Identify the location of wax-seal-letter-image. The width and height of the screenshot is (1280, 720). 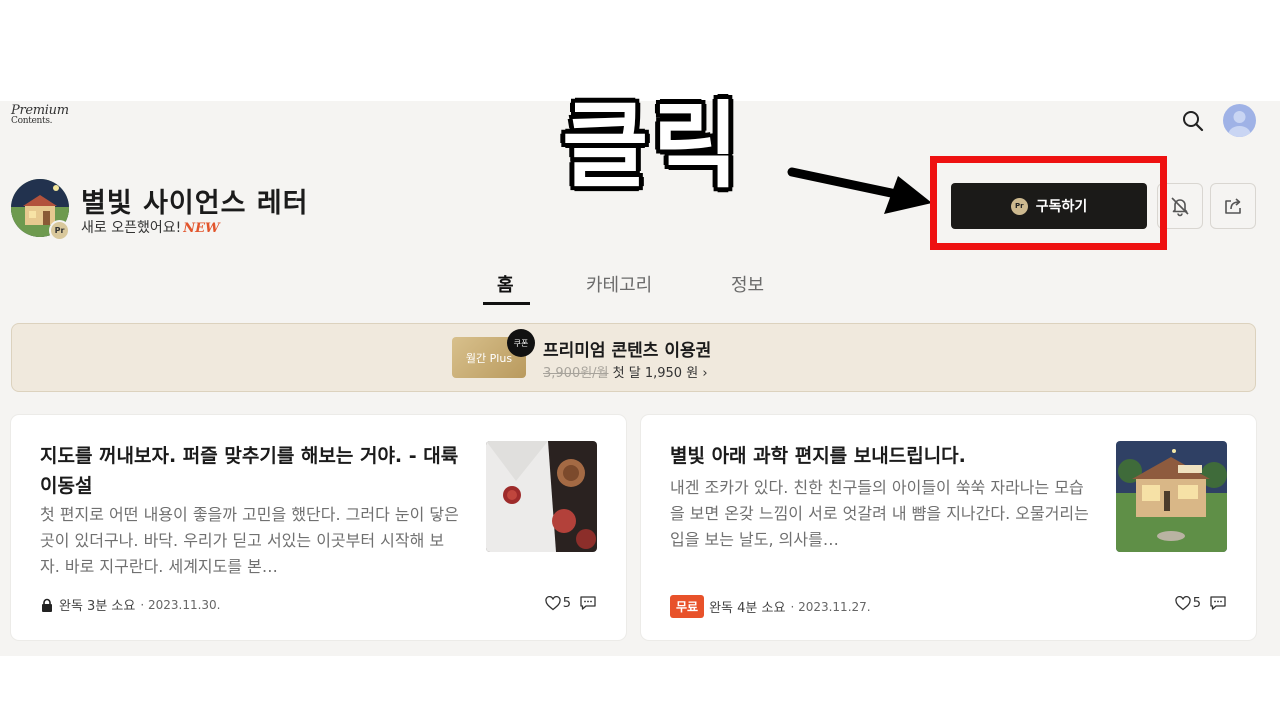
(541, 496).